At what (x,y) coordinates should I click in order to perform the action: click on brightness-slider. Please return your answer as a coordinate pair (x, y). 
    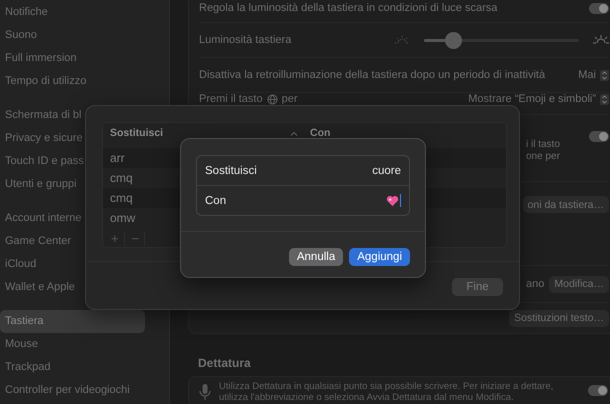
    Looking at the image, I should click on (501, 40).